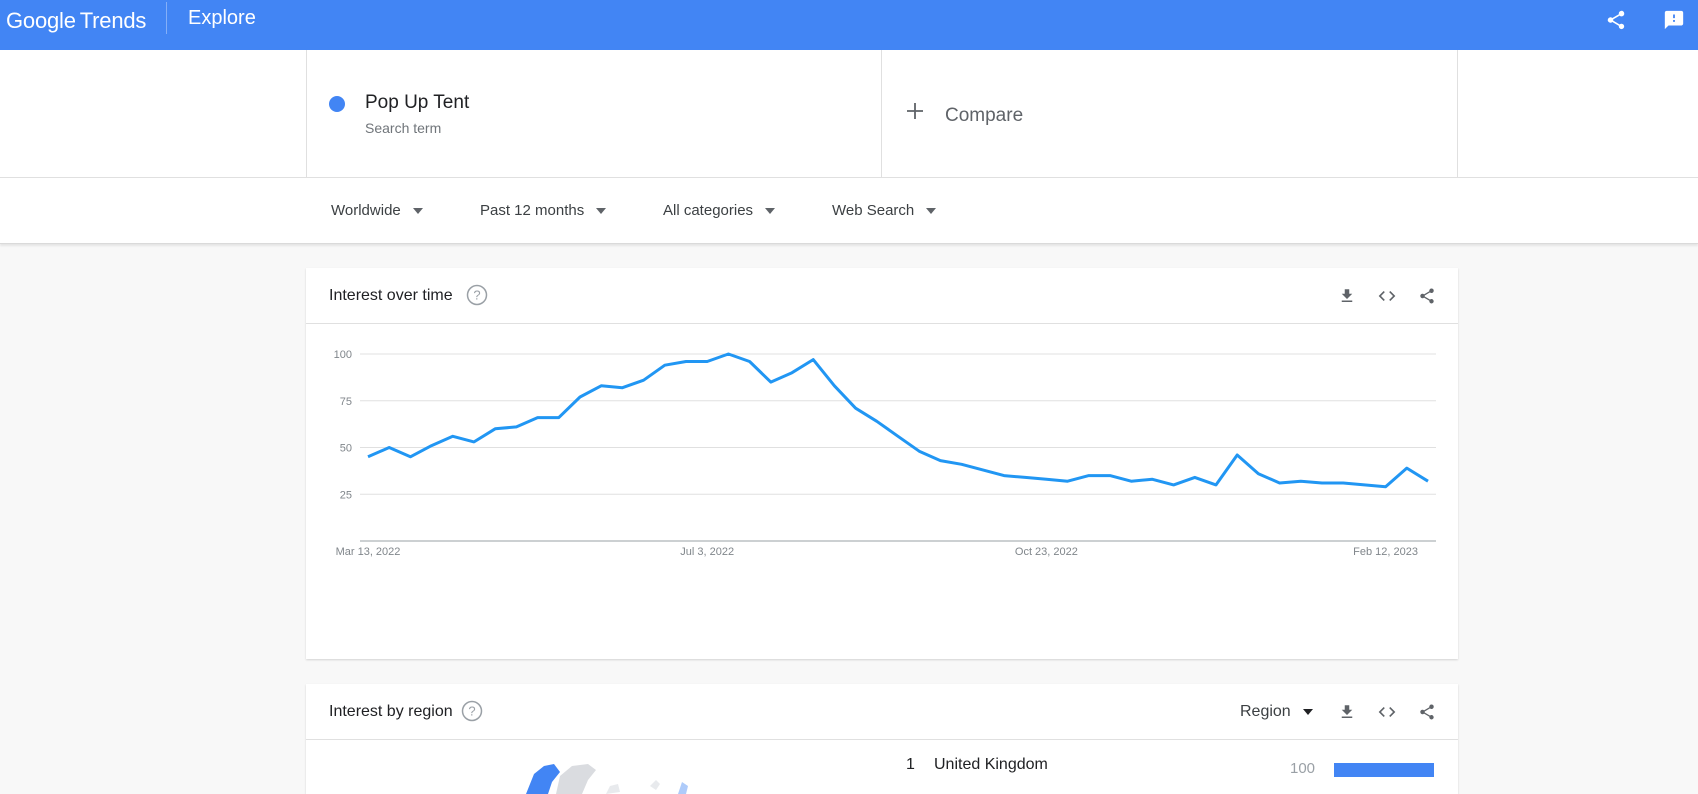 This screenshot has height=794, width=1698. I want to click on brand-google: Google, so click(41, 20).